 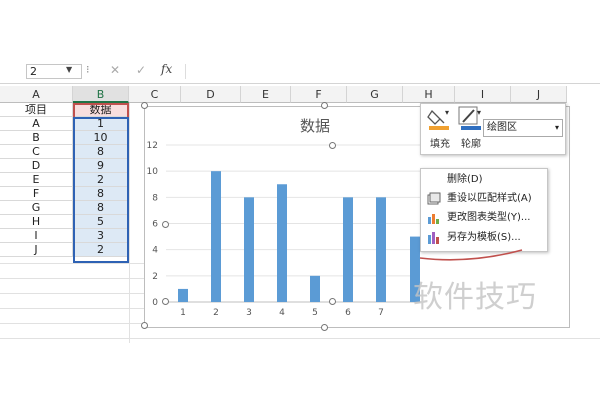 I want to click on watermark: 软件技巧, so click(x=475, y=297).